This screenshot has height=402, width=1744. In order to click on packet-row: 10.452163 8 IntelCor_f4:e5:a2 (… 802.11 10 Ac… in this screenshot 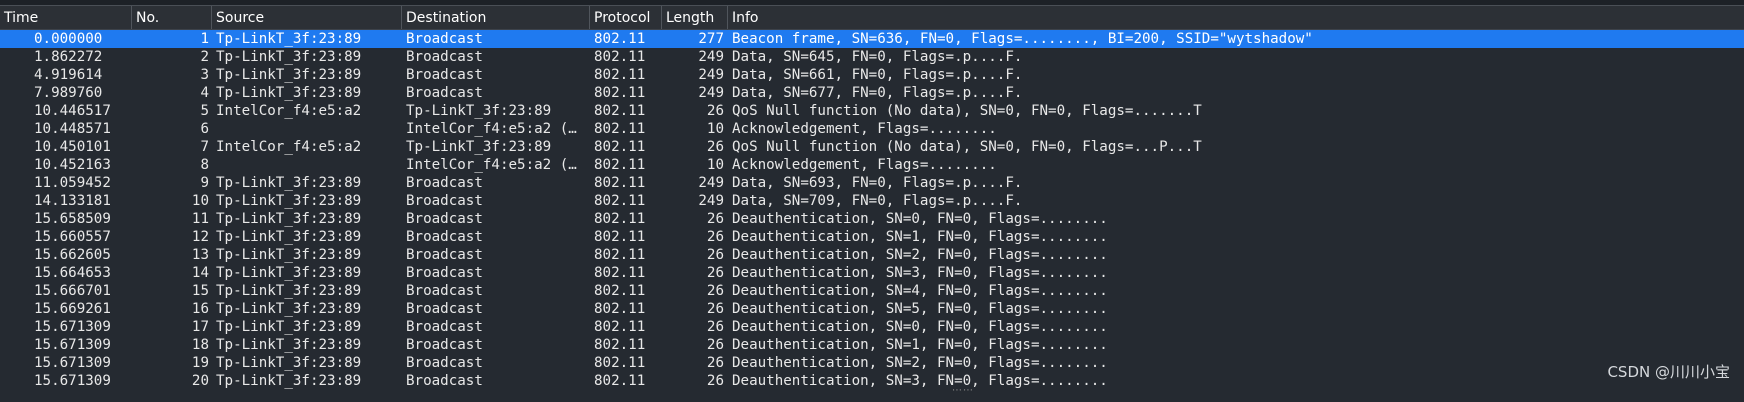, I will do `click(872, 165)`.